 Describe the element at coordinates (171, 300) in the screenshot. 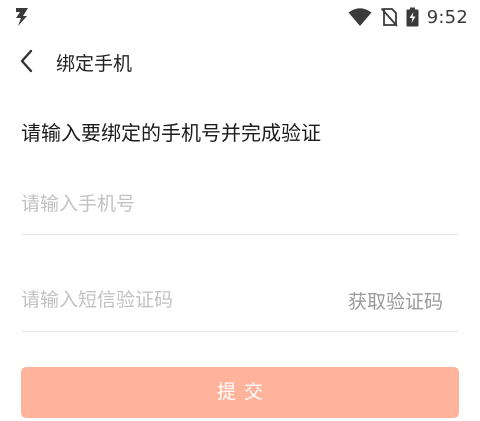

I see `sms-code-input` at that location.